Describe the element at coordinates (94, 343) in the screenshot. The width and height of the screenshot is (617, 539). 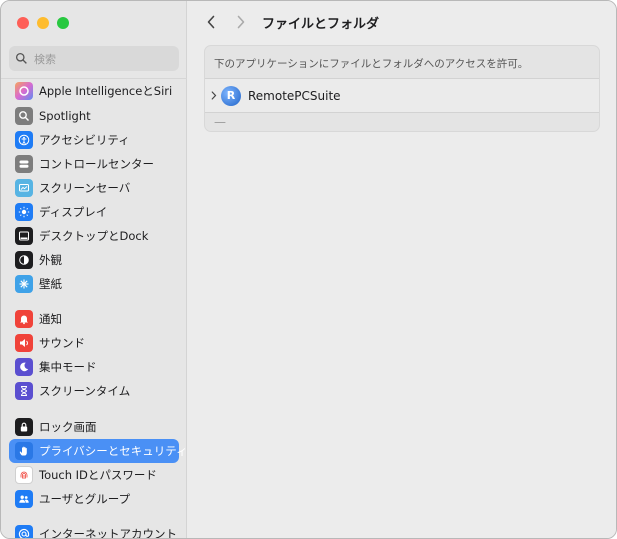
I see `sidebar-item-sound: サウンド` at that location.